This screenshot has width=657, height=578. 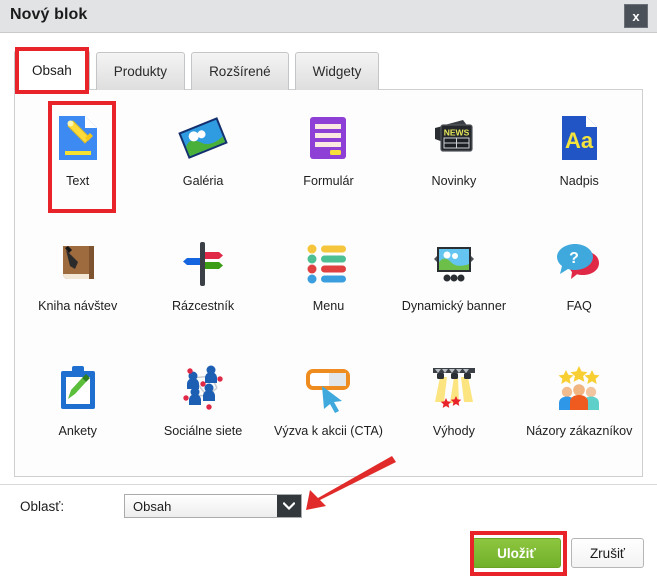 I want to click on block-item-label: Výzva k akcii (CTA), so click(x=328, y=431).